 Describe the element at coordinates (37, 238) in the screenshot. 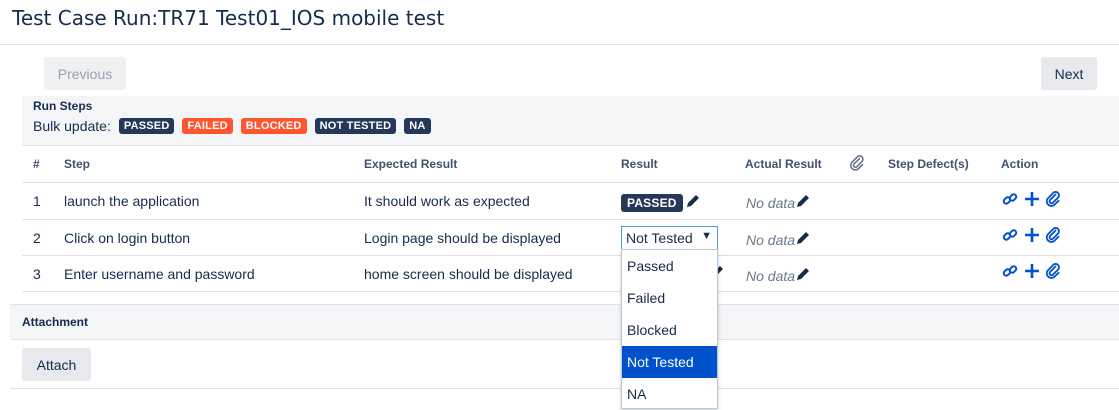

I see `row-2-num: 2` at that location.